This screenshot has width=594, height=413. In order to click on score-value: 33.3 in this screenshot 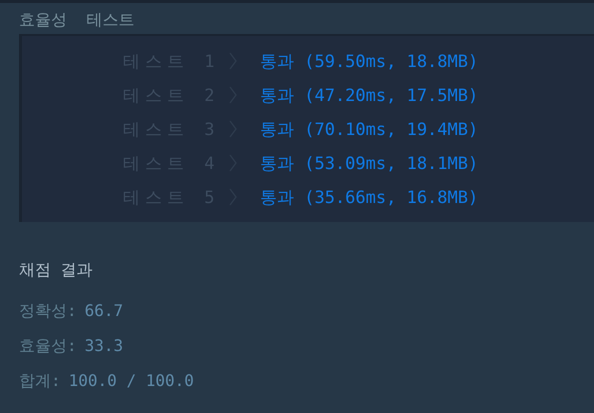, I will do `click(104, 346)`.